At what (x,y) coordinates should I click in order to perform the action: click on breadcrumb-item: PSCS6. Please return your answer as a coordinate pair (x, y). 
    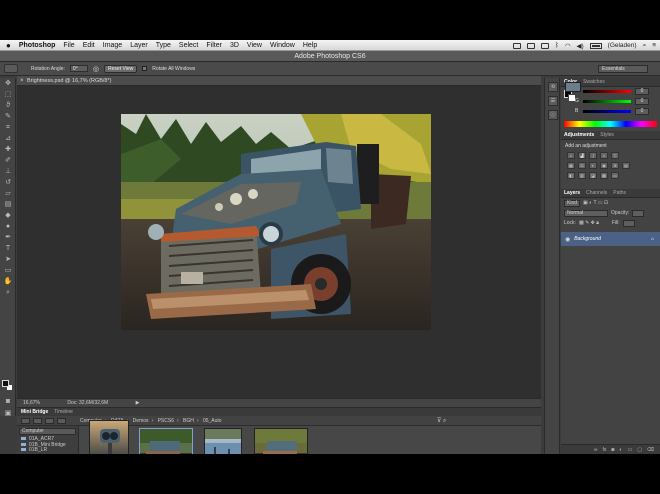
    Looking at the image, I should click on (166, 421).